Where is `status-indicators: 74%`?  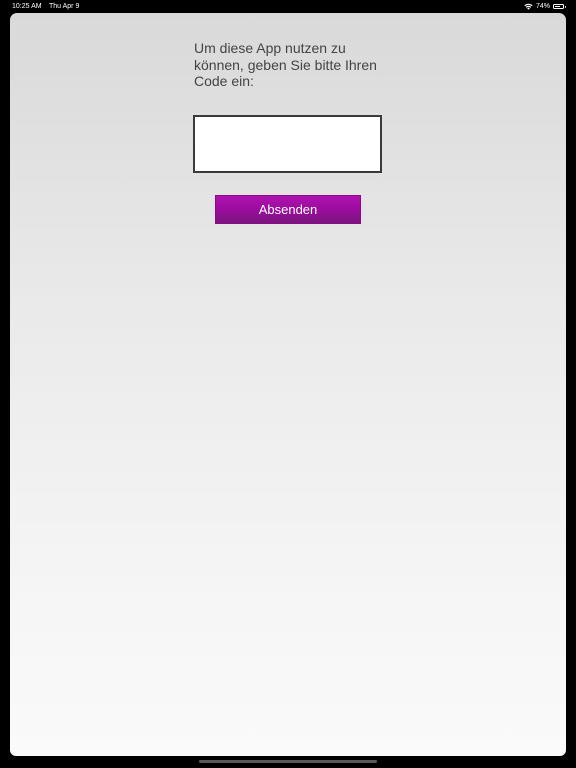
status-indicators: 74% is located at coordinates (545, 6).